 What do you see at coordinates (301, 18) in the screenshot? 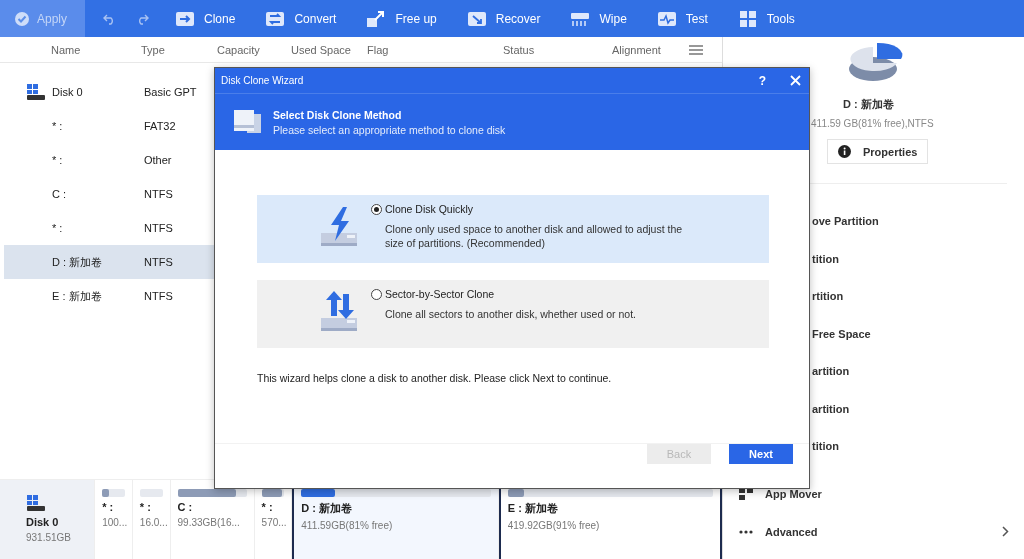
I see `toolbar-button: Convert` at bounding box center [301, 18].